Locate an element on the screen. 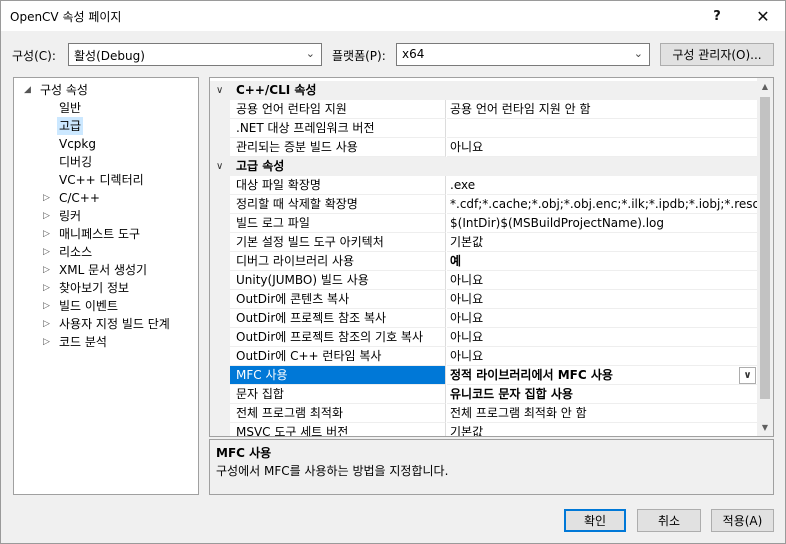 Image resolution: width=786 pixels, height=544 pixels. property-row: 문자 집합 유니코드 문자 집합 사용 is located at coordinates (484, 394).